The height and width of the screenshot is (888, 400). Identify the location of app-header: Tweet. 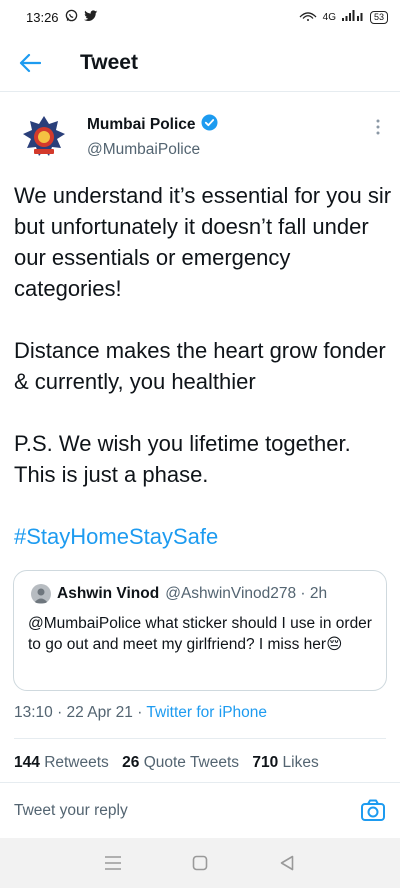
(200, 63).